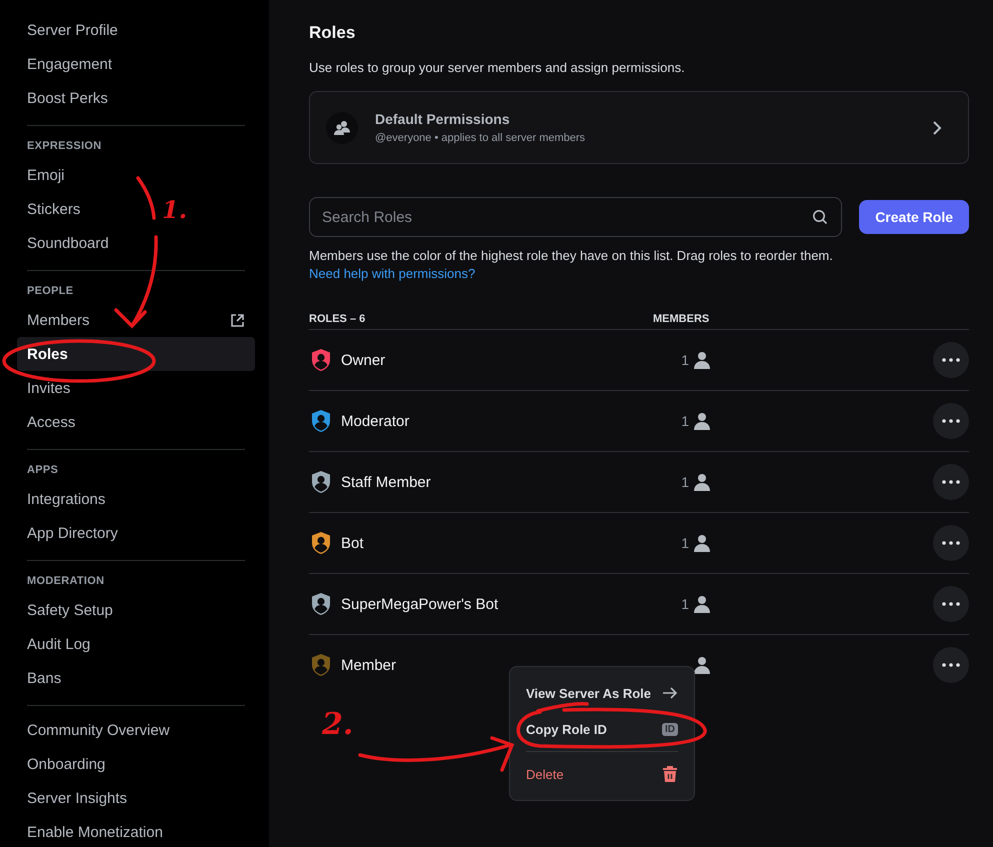 Image resolution: width=993 pixels, height=847 pixels. I want to click on sidebar-item: Soundboard, so click(68, 243).